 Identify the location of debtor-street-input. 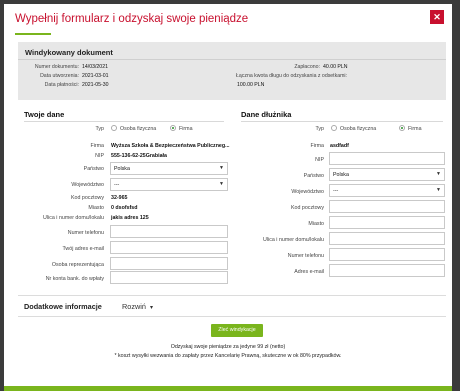
(387, 238).